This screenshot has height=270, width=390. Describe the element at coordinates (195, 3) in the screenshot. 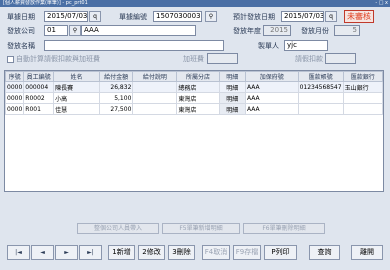

I see `window-titlebar: [個人薪資發放作業(單筆)] - pc_prt01 - □ x` at that location.